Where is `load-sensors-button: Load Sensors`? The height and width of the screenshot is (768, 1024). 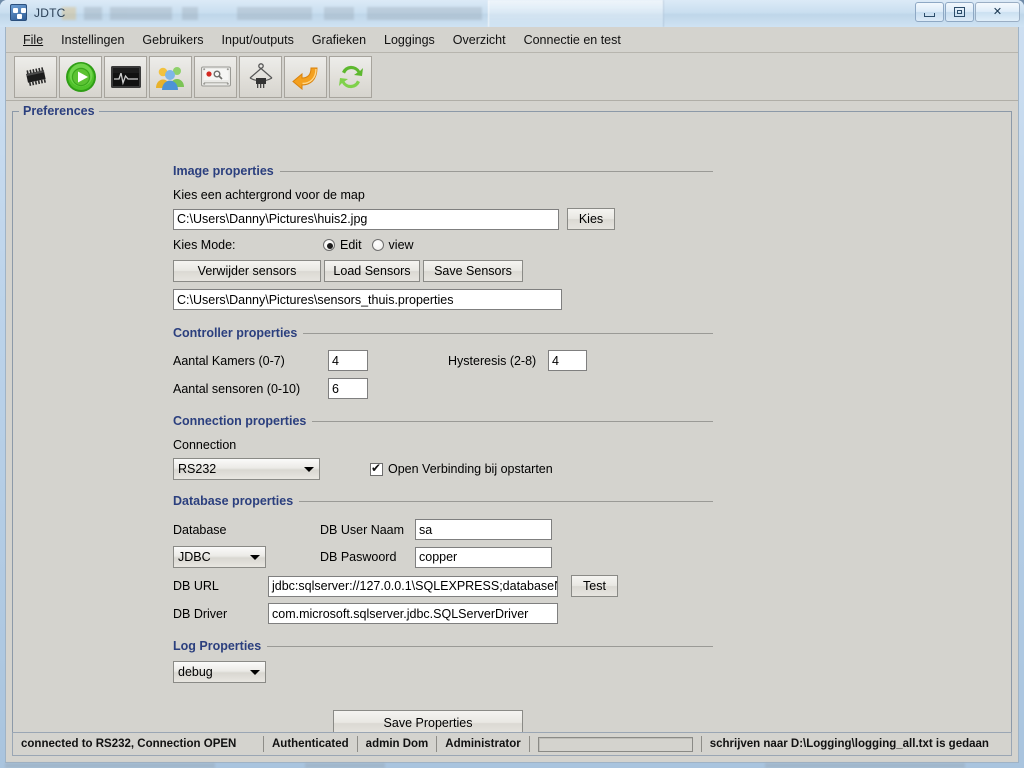 load-sensors-button: Load Sensors is located at coordinates (372, 271).